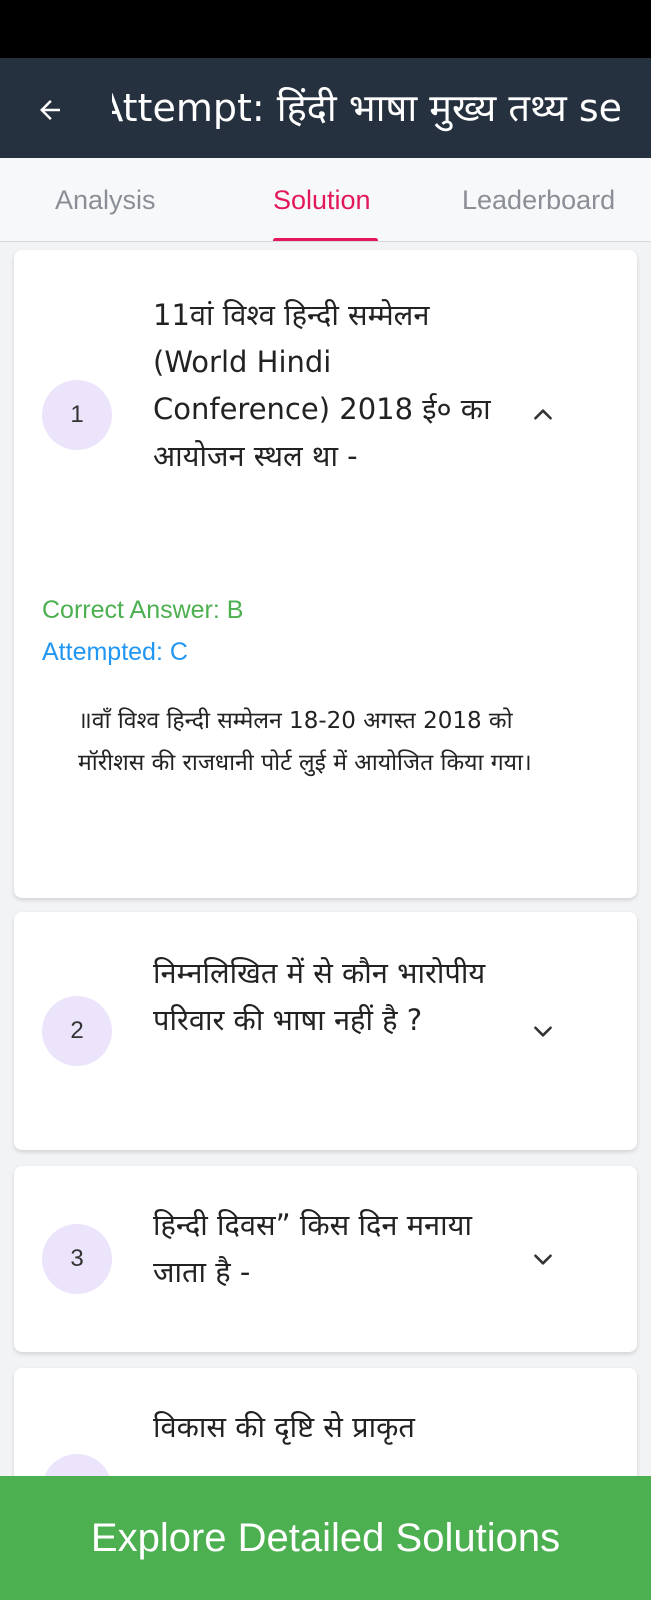 The image size is (651, 1600). Describe the element at coordinates (105, 199) in the screenshot. I see `tab-analysis: Analysis` at that location.